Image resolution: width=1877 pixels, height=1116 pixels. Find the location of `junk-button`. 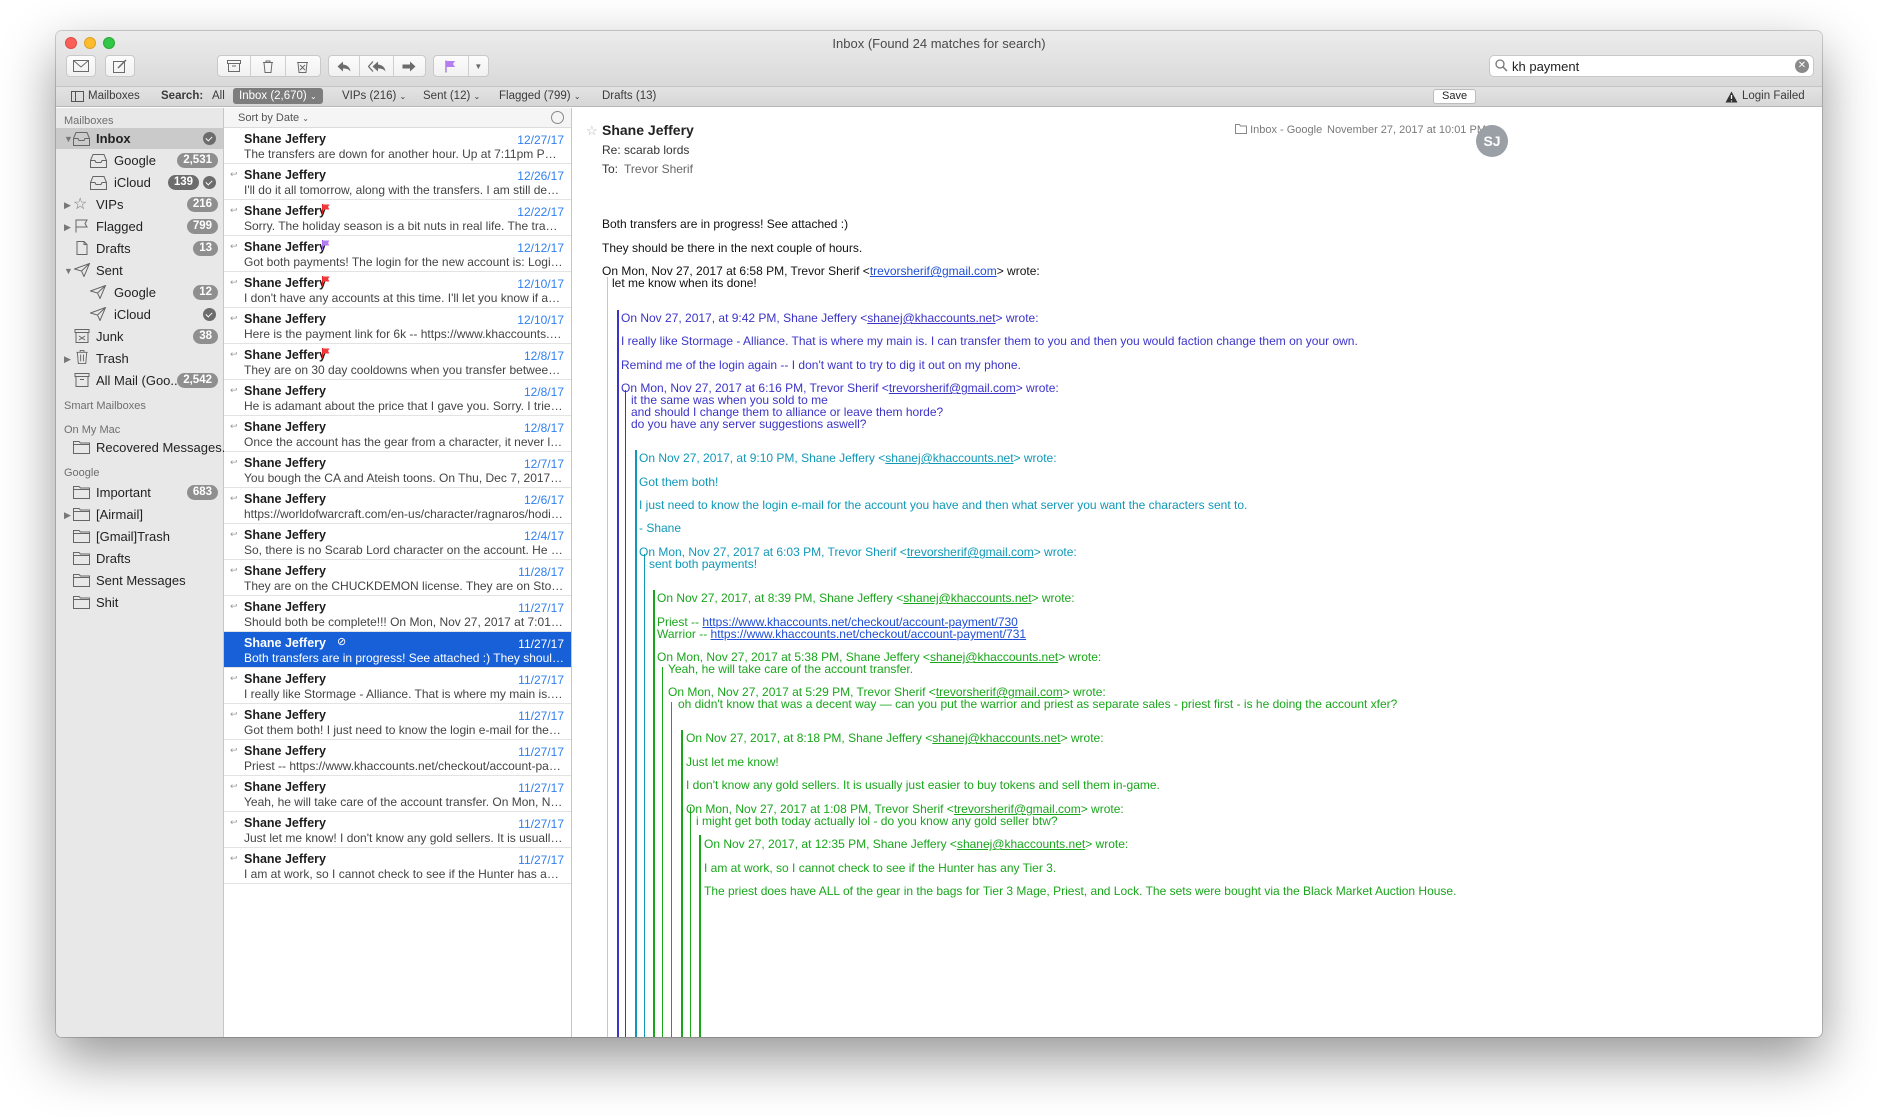

junk-button is located at coordinates (303, 66).